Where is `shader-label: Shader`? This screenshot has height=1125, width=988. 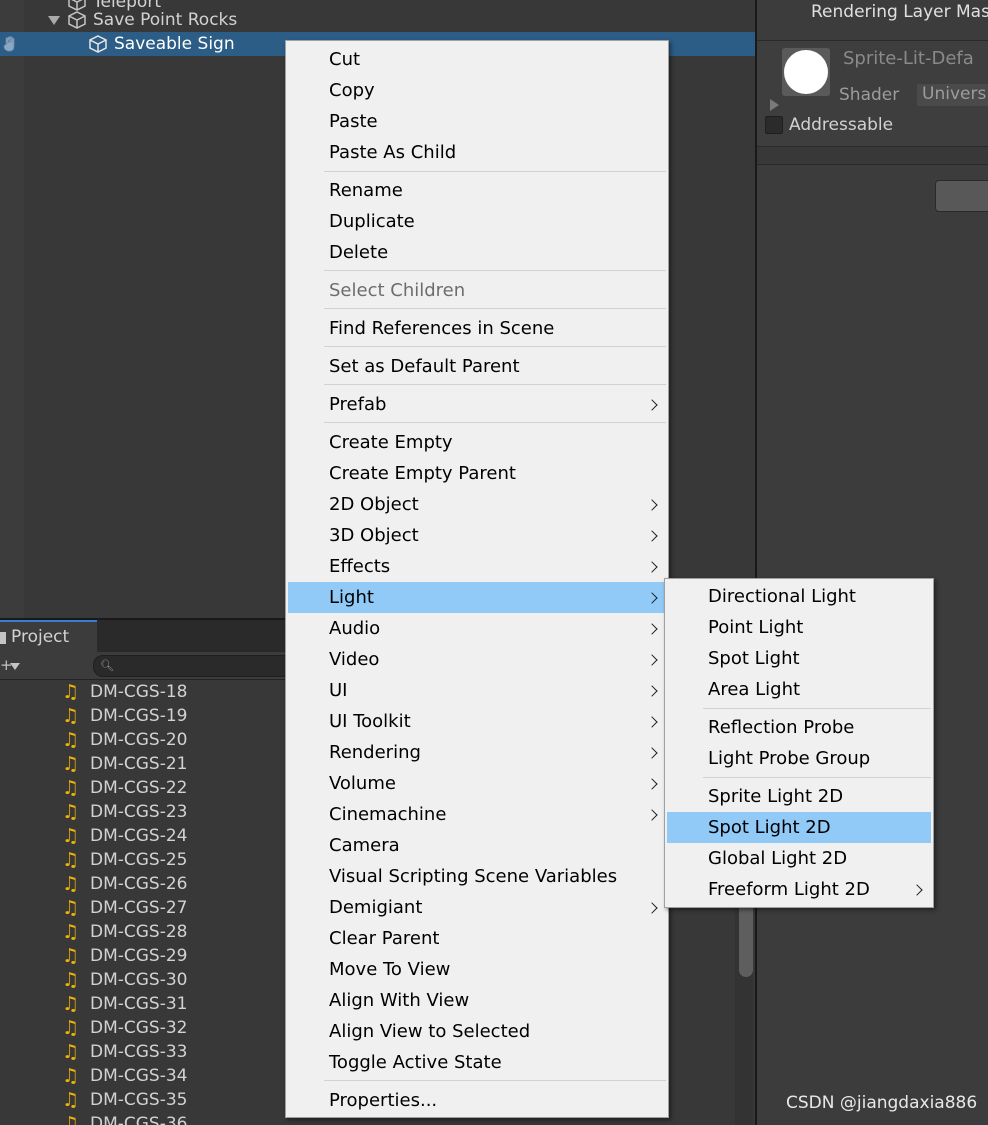 shader-label: Shader is located at coordinates (869, 95).